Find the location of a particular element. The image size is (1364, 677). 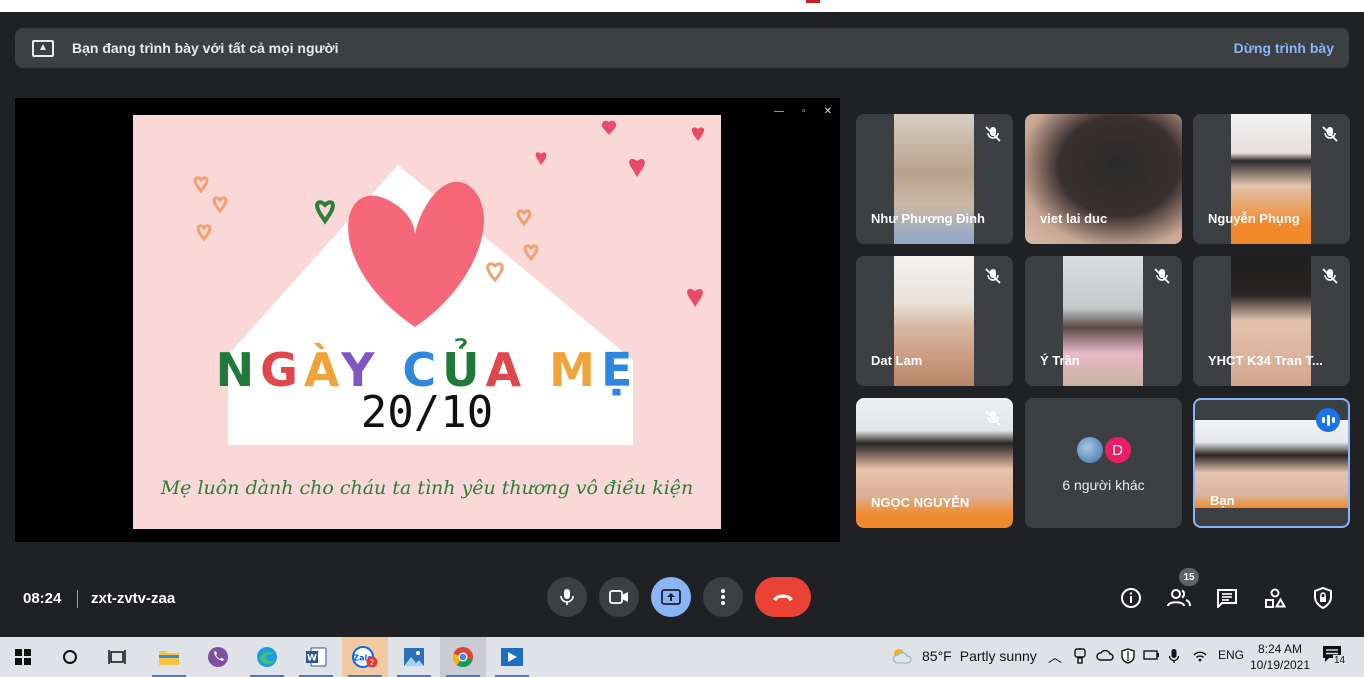

present-now-button is located at coordinates (671, 597).